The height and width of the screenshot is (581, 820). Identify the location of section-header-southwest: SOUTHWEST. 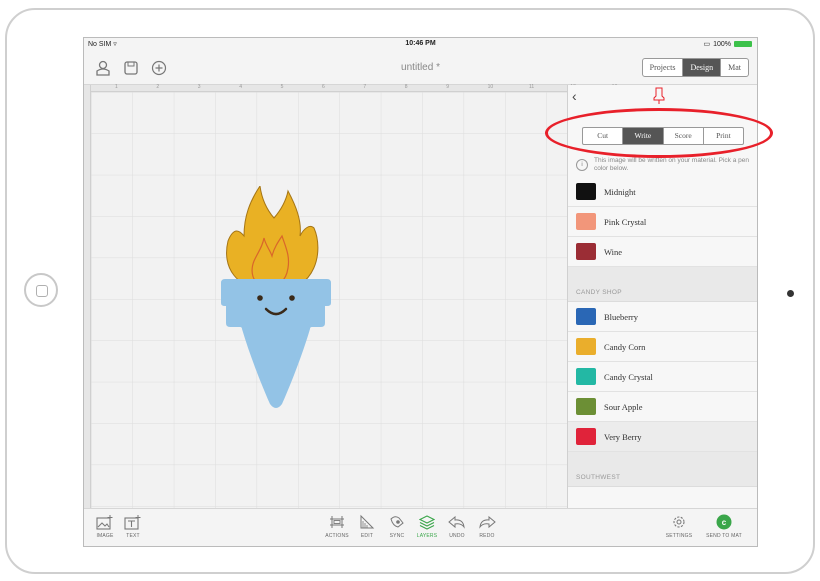
(662, 469).